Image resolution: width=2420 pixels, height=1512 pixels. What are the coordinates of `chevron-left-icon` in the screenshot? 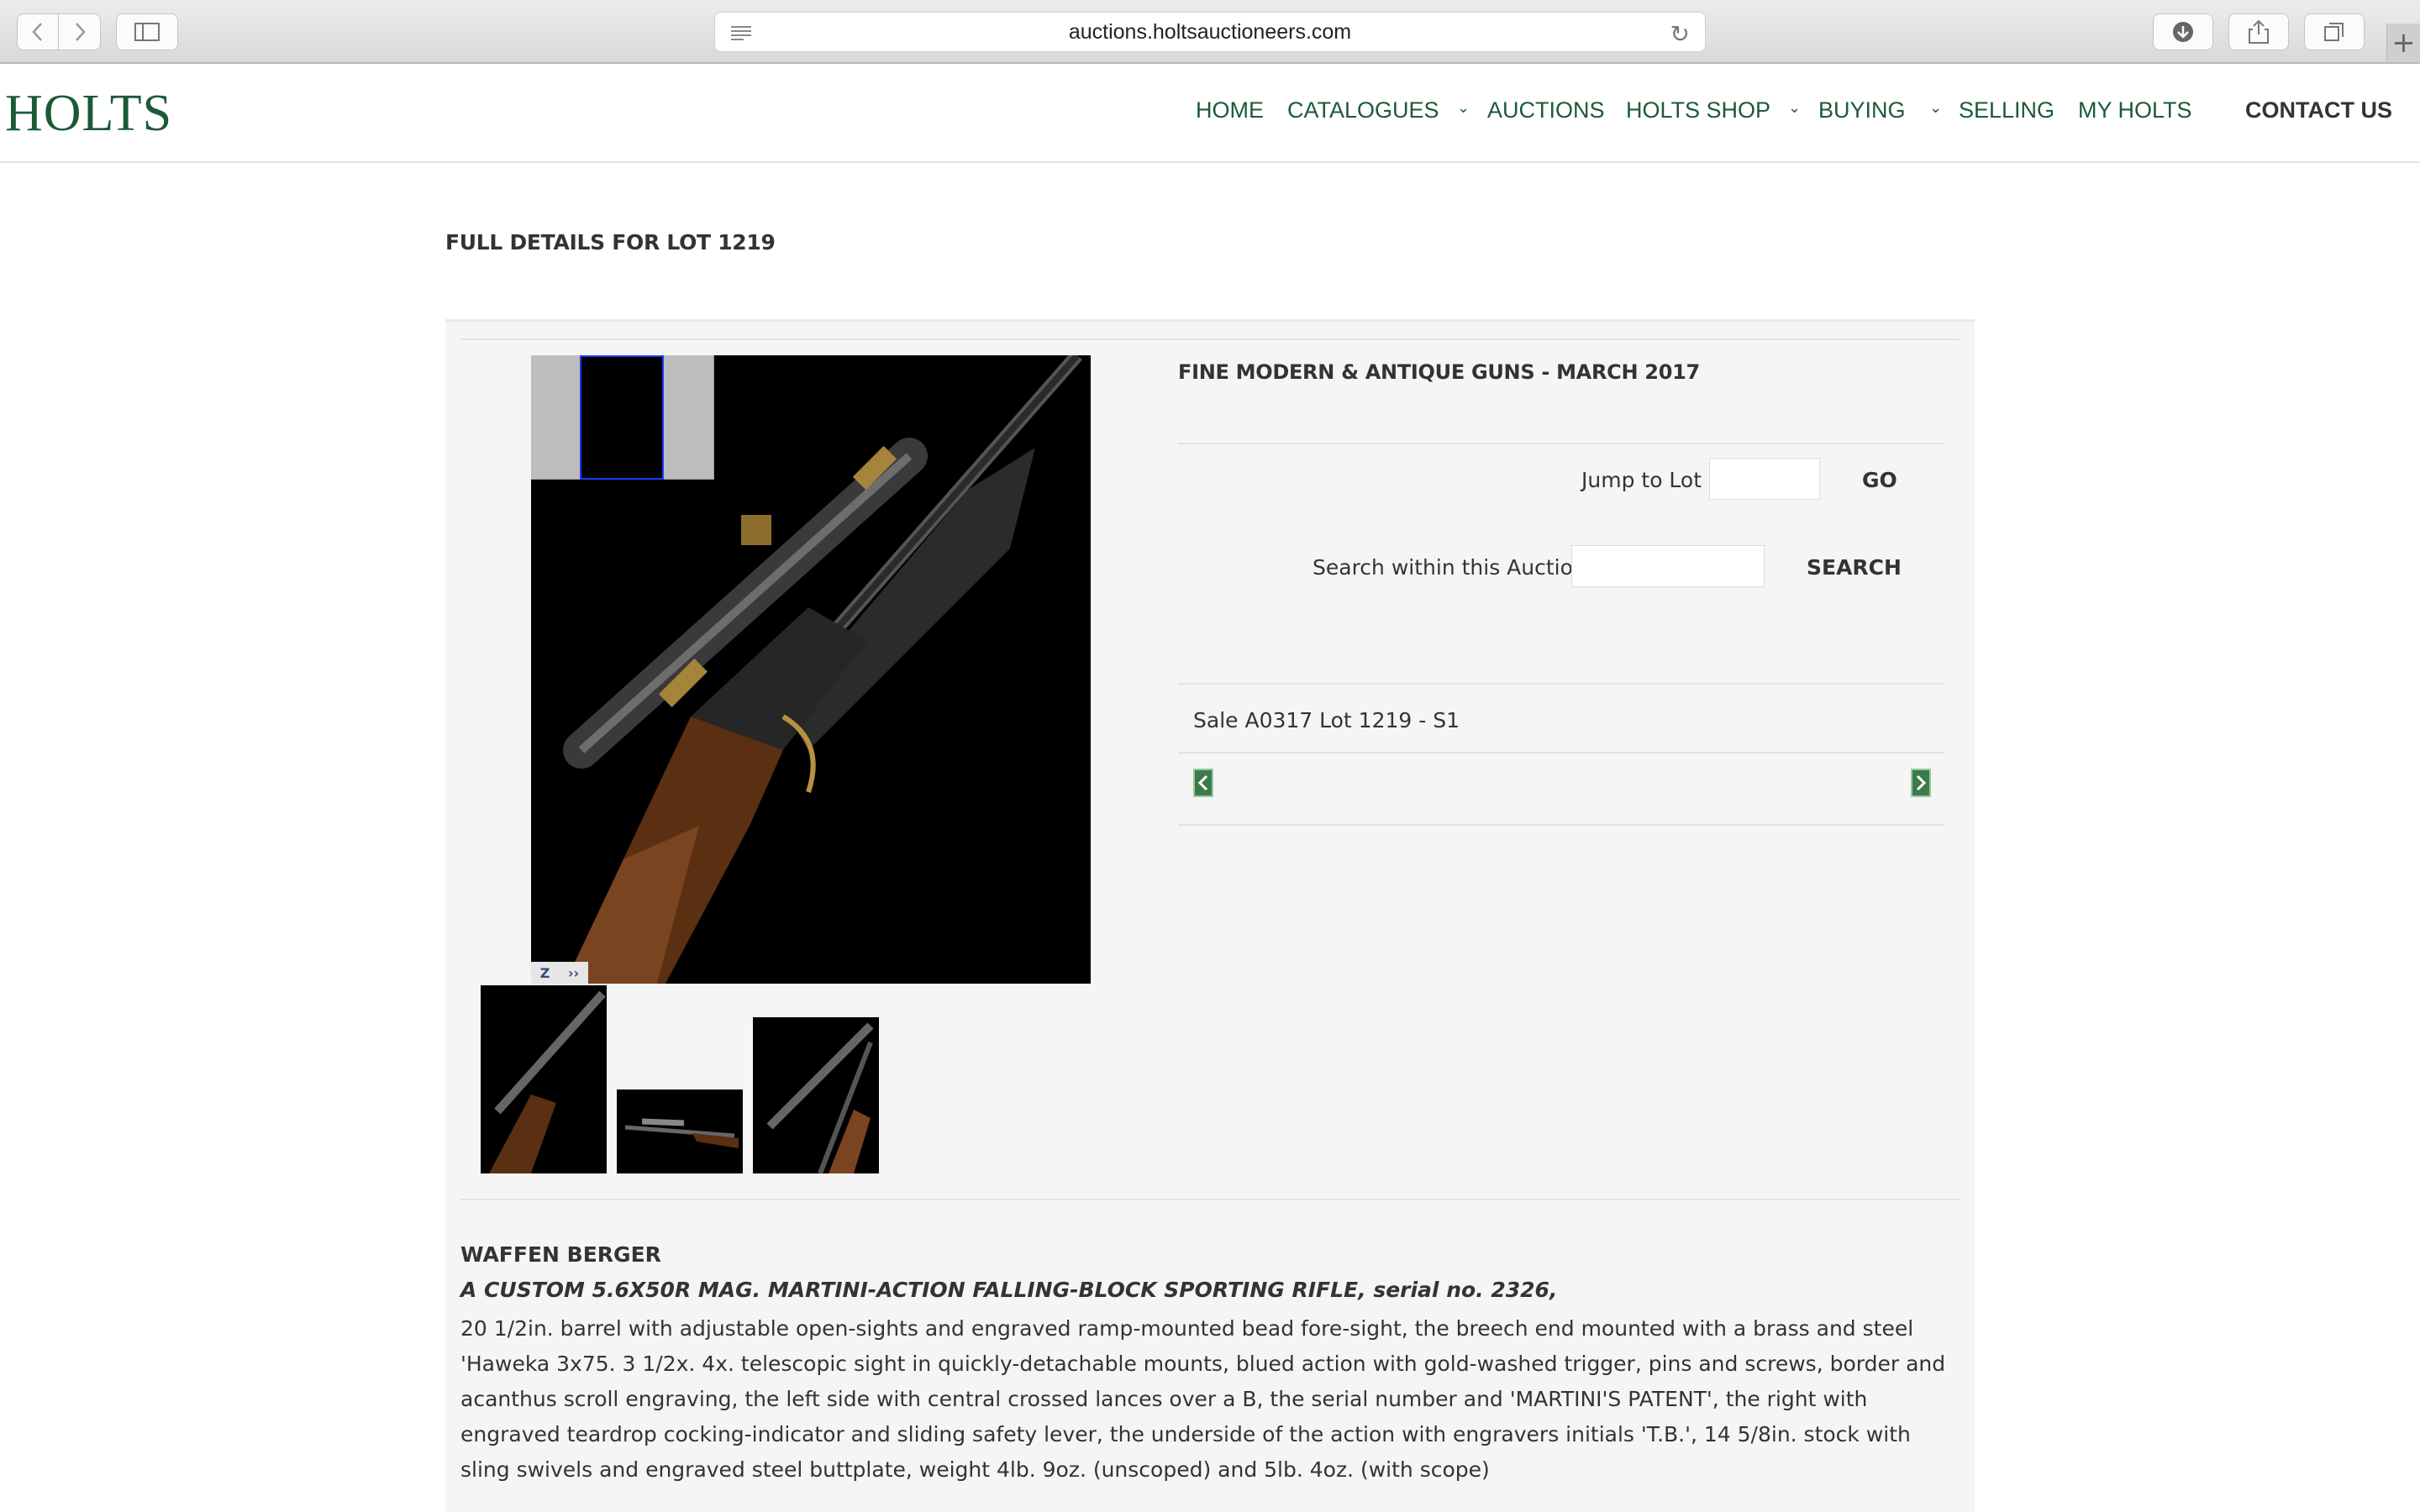 It's located at (37, 32).